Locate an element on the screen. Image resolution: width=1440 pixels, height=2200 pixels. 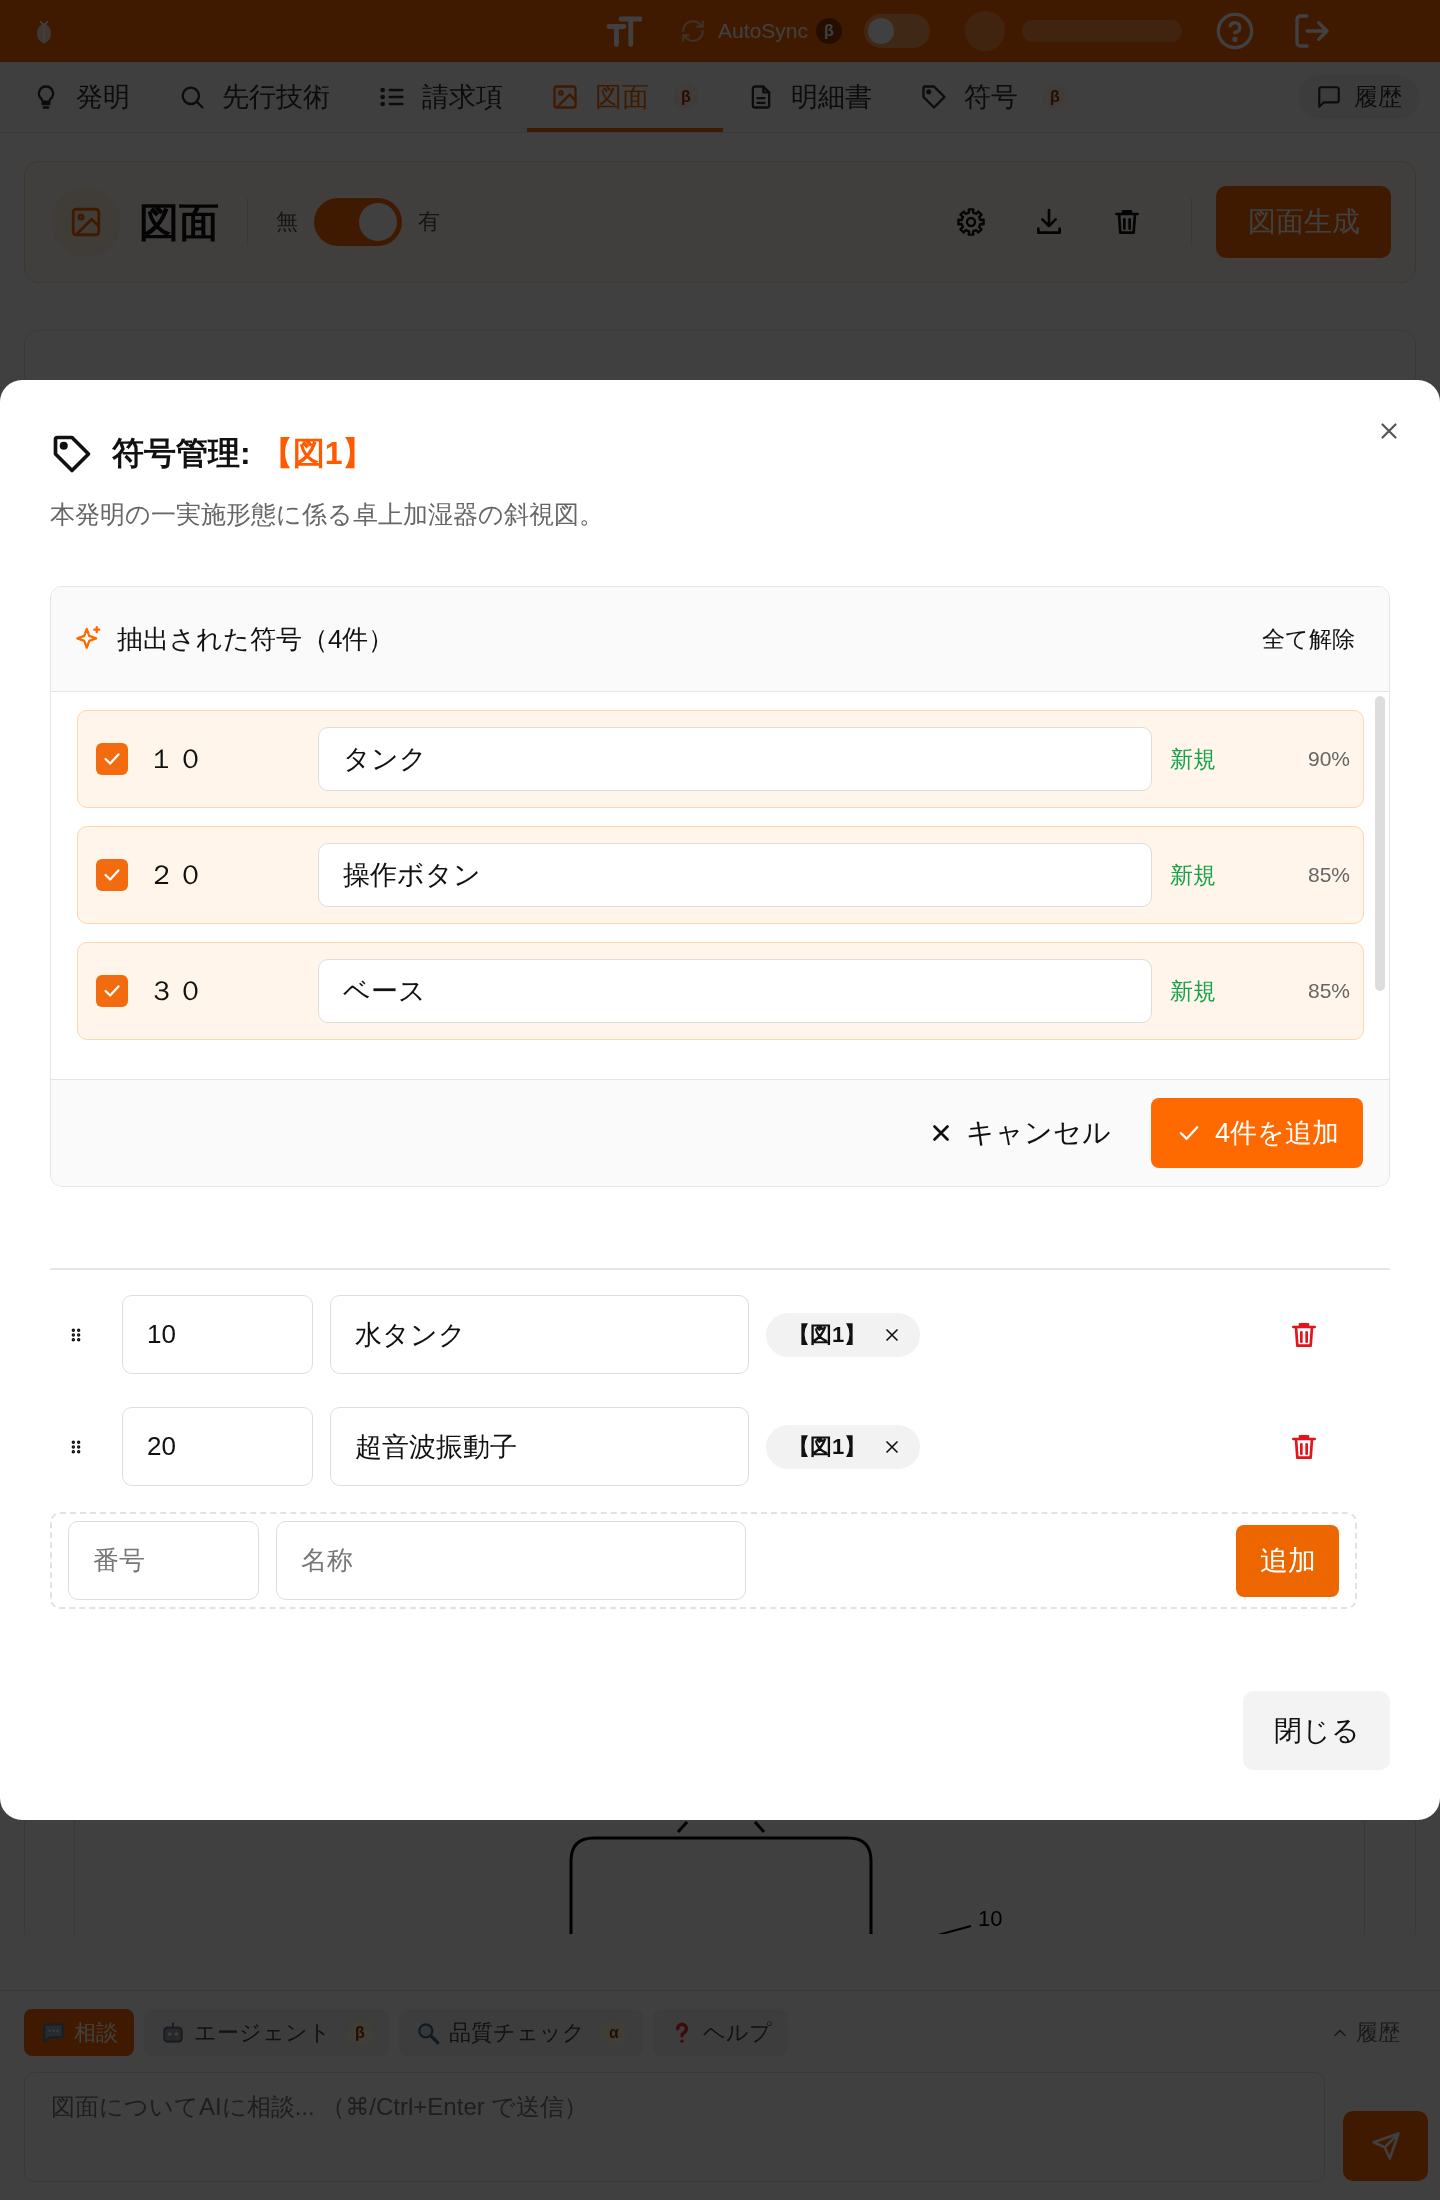
name-field: 超音波振動子 is located at coordinates (539, 1446).